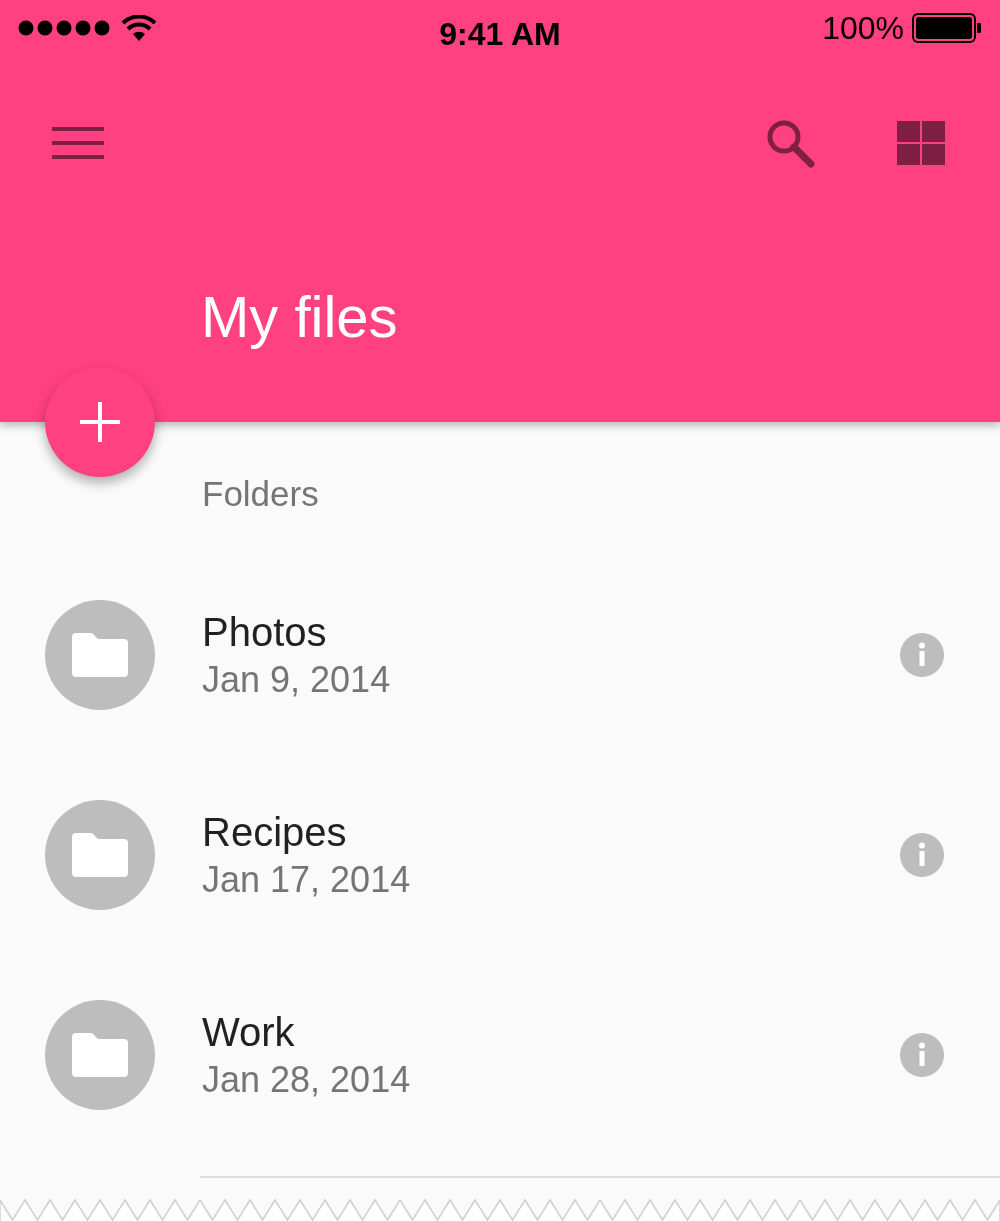 The height and width of the screenshot is (1222, 1000). I want to click on search-icon, so click(790, 143).